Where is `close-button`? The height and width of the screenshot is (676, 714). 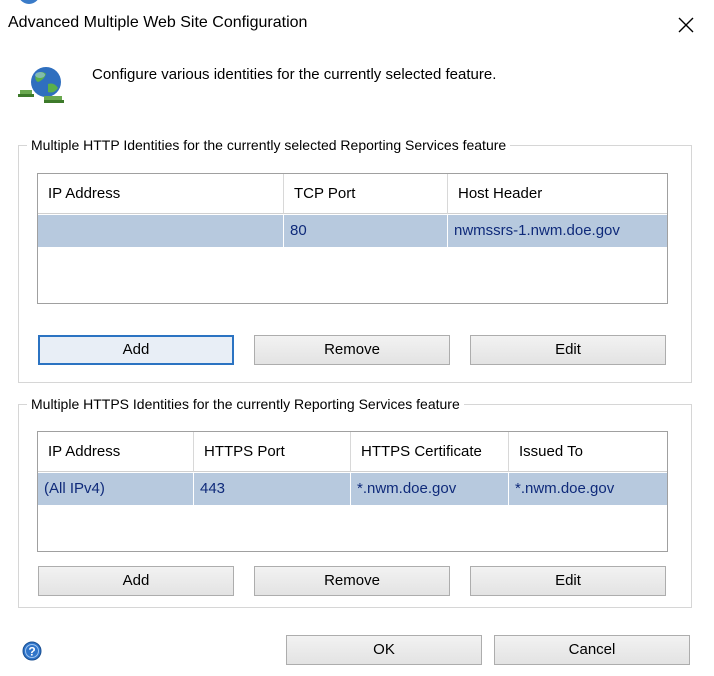
close-button is located at coordinates (686, 25).